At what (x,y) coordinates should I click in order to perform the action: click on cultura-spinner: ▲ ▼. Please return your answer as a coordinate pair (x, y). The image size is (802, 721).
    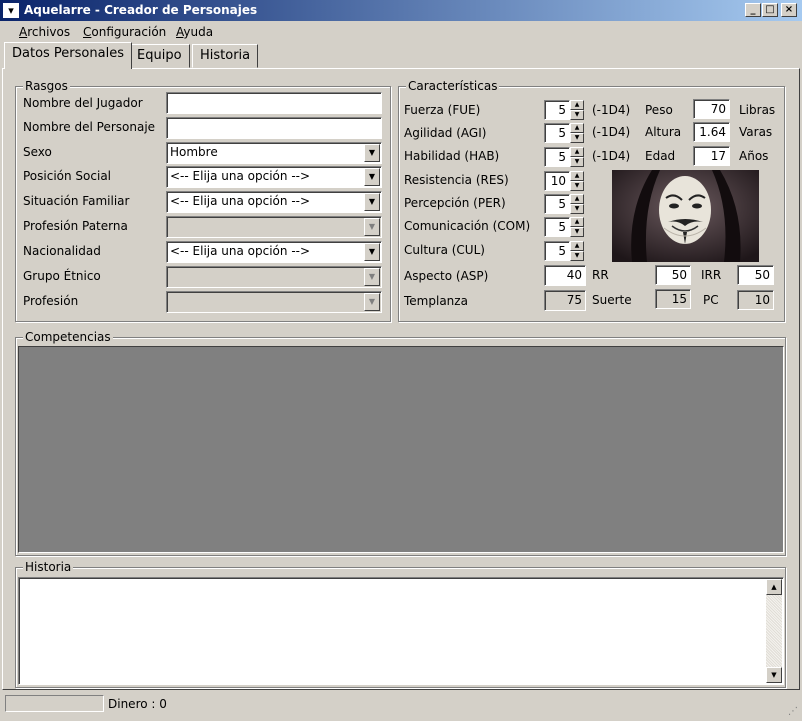
    Looking at the image, I should click on (577, 251).